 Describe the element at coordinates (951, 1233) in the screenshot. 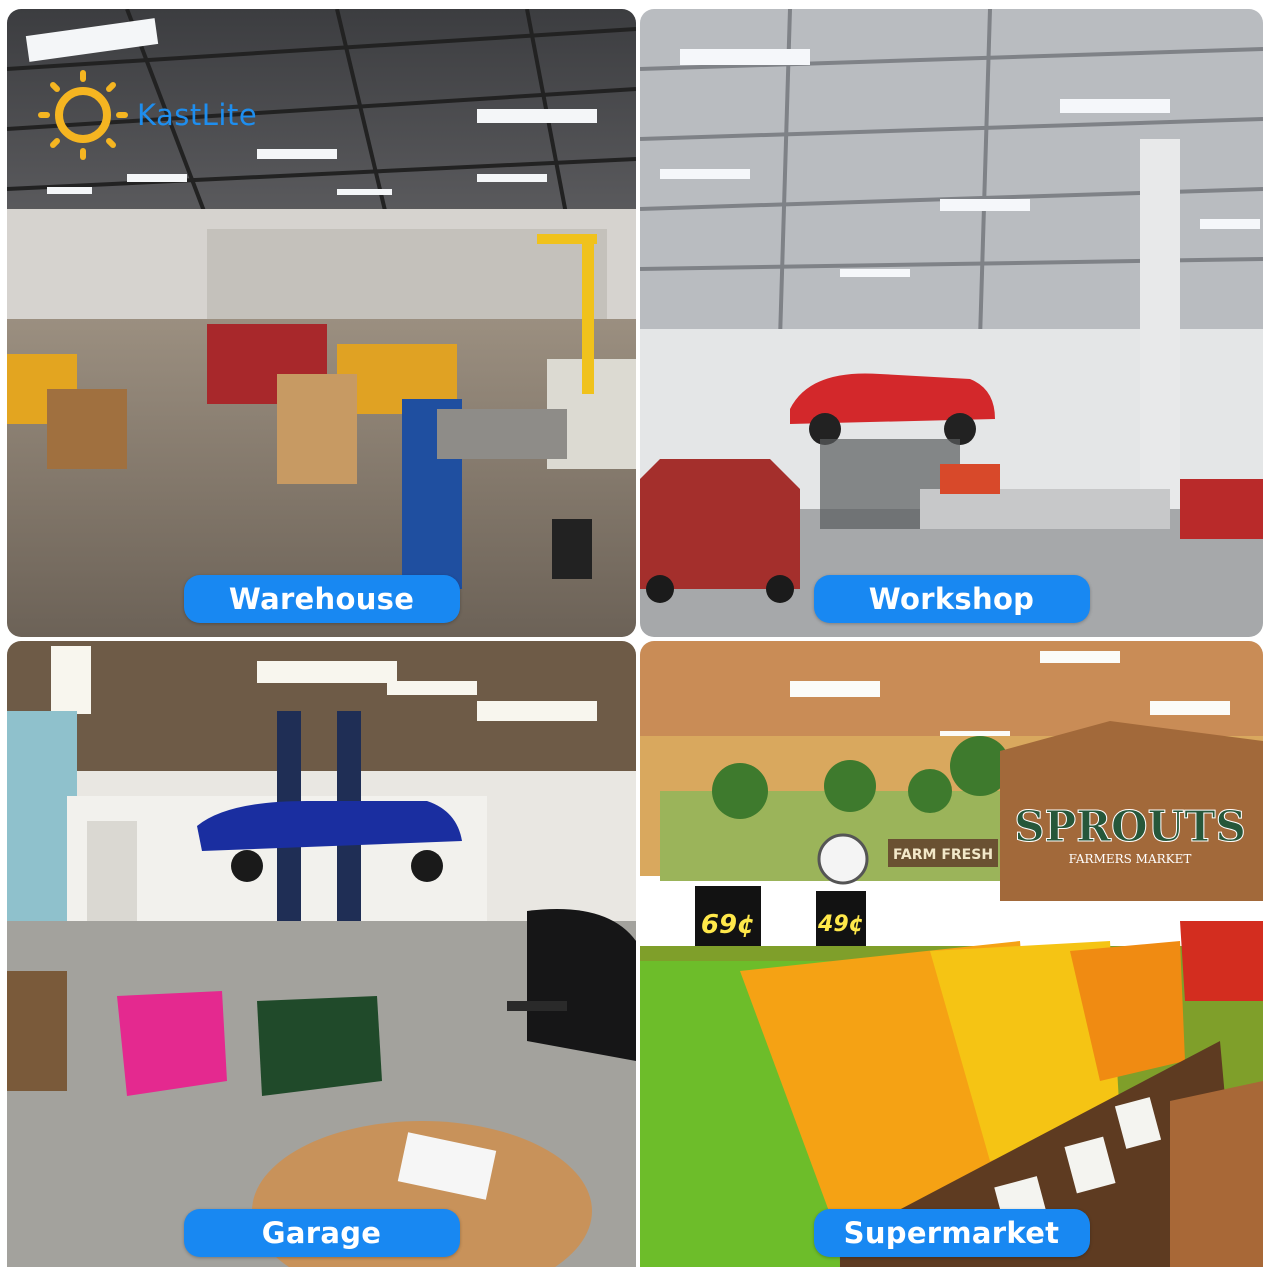

I see `supermarket-label: Supermarket` at that location.